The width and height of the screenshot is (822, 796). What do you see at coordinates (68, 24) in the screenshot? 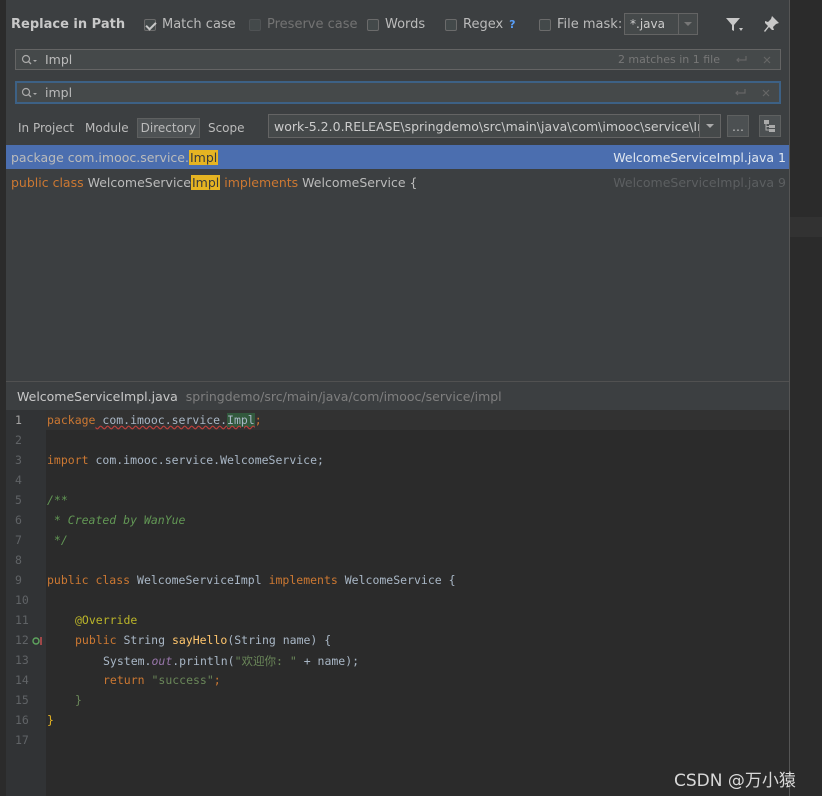
I see `dialog-title: Replace in Path` at bounding box center [68, 24].